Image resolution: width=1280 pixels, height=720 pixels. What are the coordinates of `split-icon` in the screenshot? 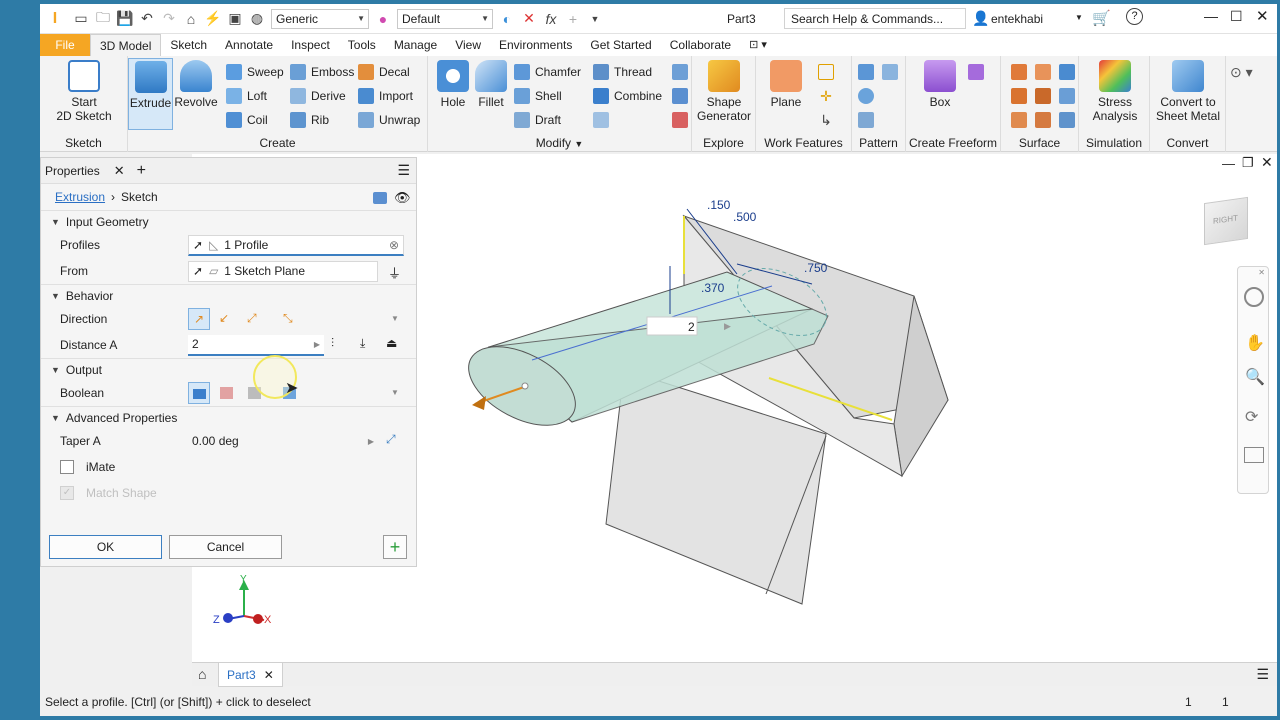 It's located at (680, 72).